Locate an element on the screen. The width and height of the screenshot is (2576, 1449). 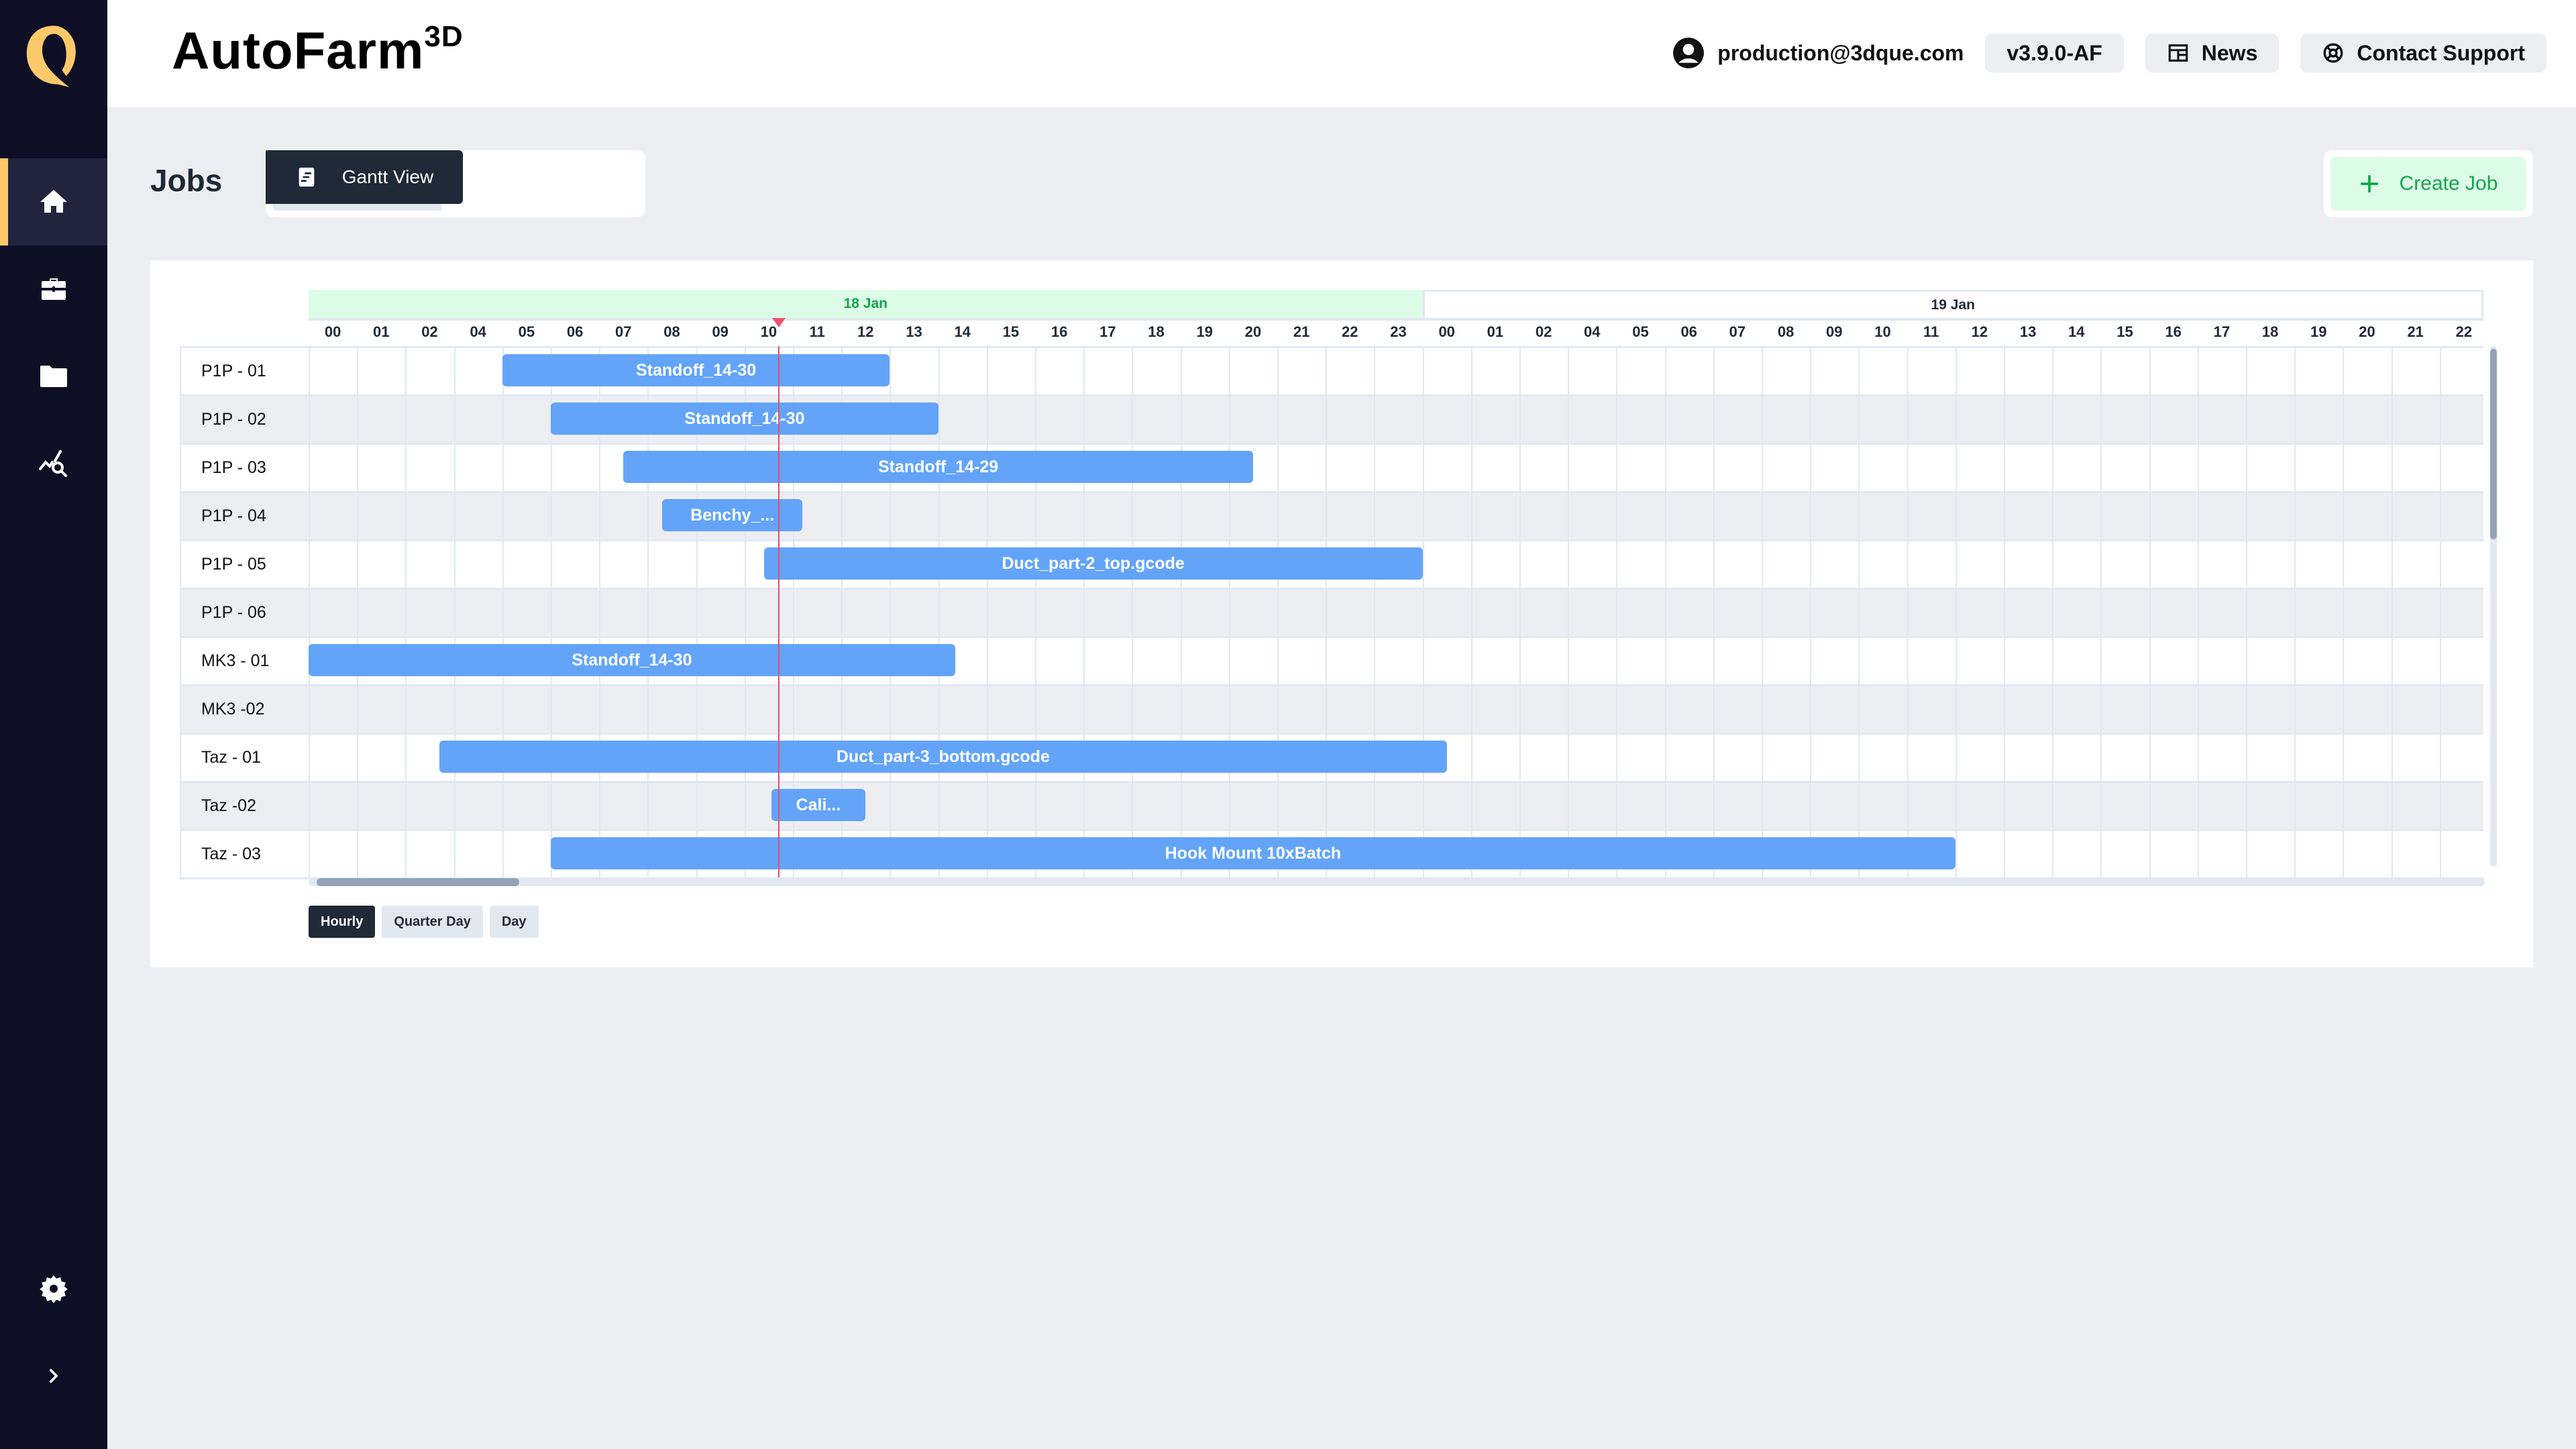
version-badge: v3.9.0-AF is located at coordinates (2054, 53).